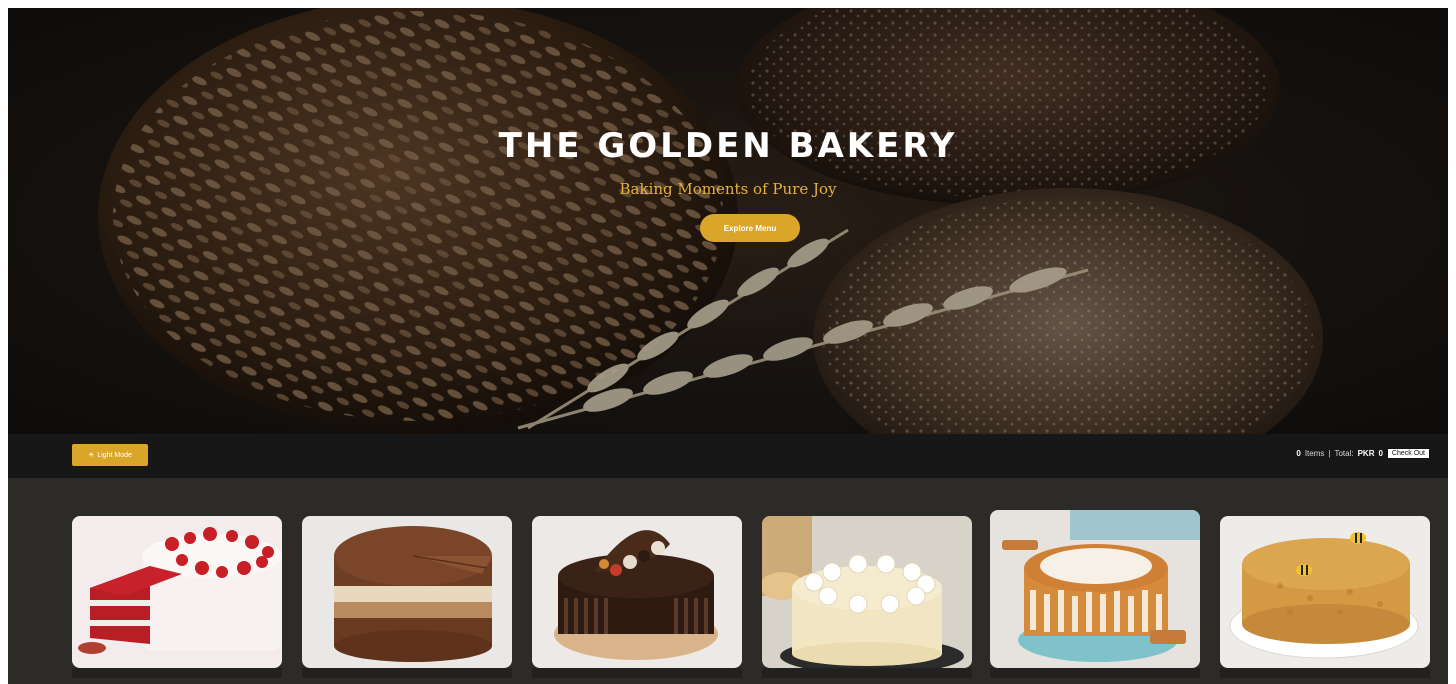 The width and height of the screenshot is (1456, 684). I want to click on light-mode-label: Light Mode, so click(114, 455).